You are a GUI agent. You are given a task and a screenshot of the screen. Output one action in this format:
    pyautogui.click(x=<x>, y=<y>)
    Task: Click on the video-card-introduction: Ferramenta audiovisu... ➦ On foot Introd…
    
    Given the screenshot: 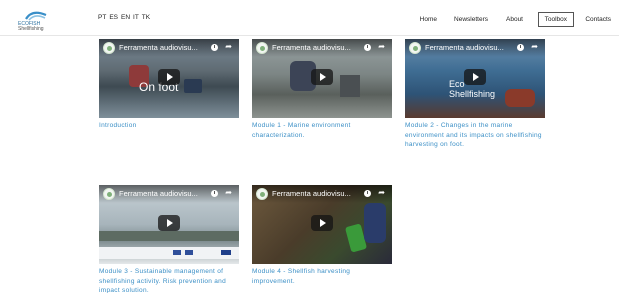 What is the action you would take?
    pyautogui.click(x=169, y=85)
    